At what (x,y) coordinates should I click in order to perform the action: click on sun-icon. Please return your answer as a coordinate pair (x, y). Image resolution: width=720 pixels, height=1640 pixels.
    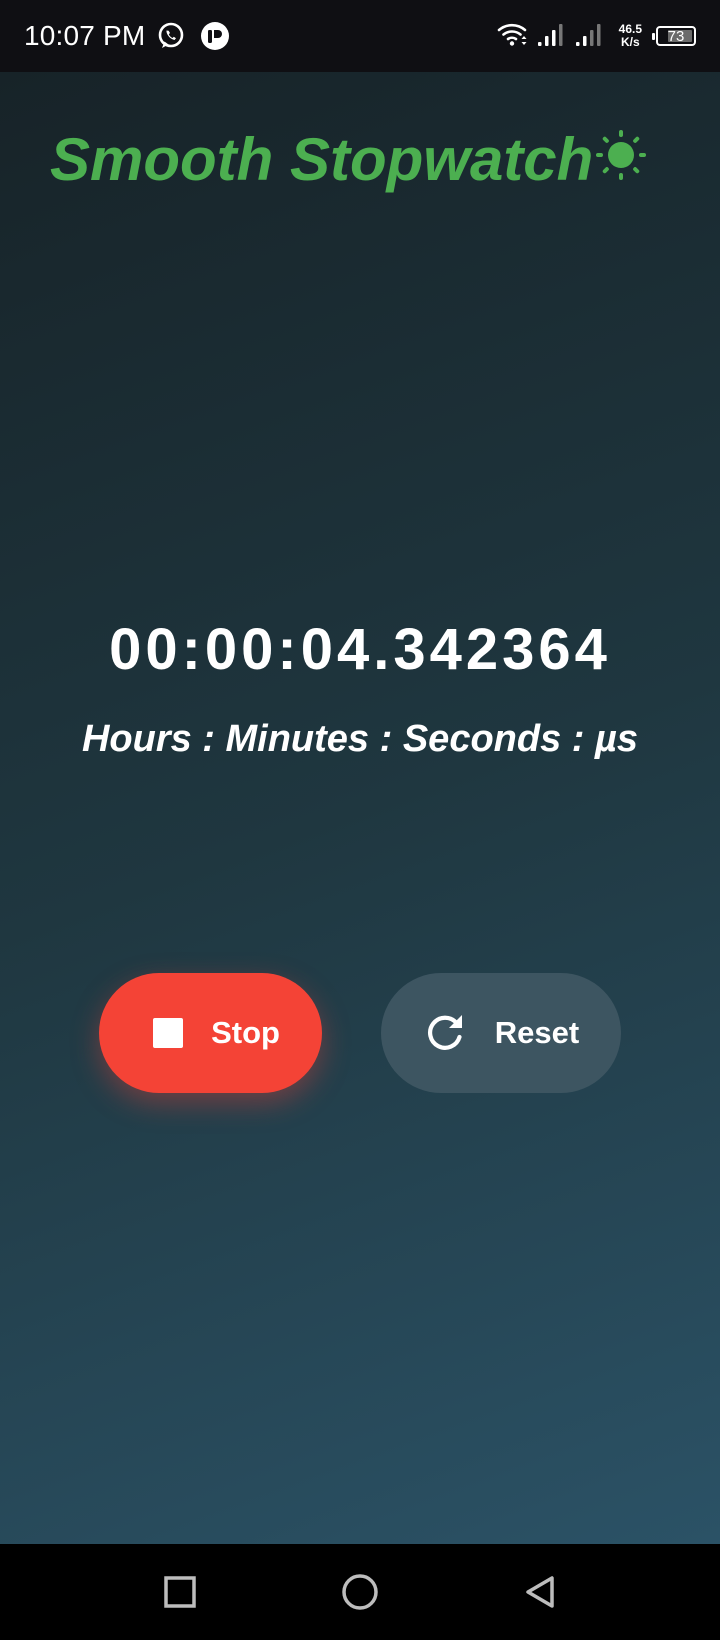
    Looking at the image, I should click on (621, 155).